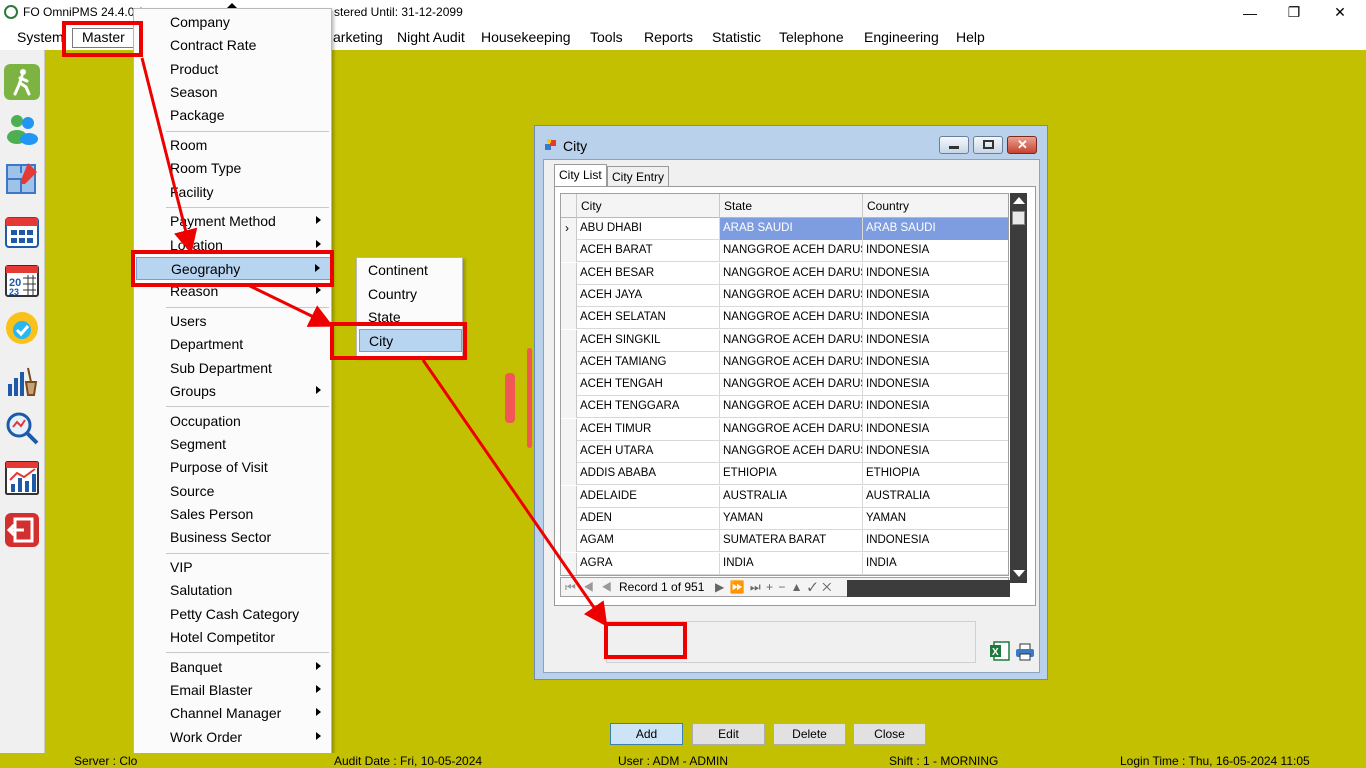 This screenshot has width=1366, height=768. What do you see at coordinates (791, 563) in the screenshot?
I see `cell-state: INDIA` at bounding box center [791, 563].